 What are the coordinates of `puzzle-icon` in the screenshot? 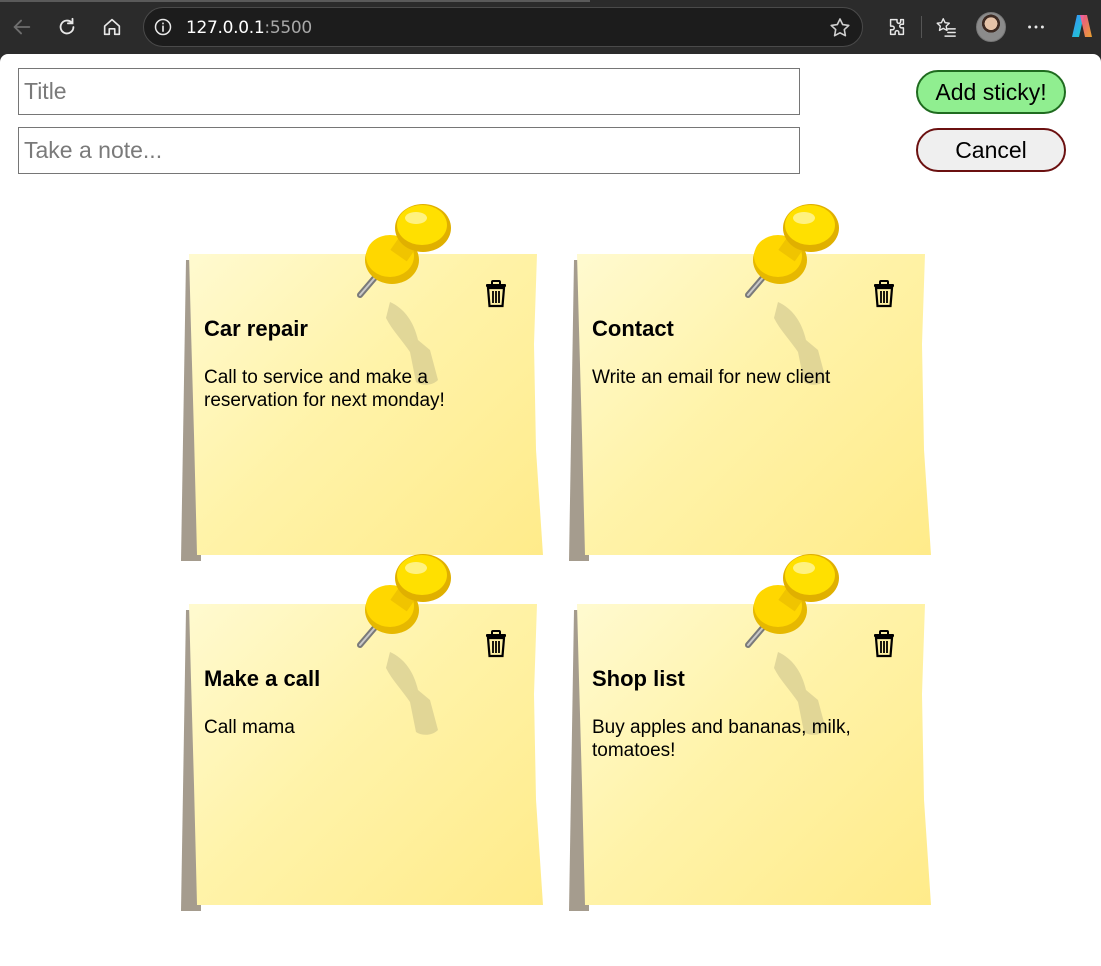 It's located at (897, 27).